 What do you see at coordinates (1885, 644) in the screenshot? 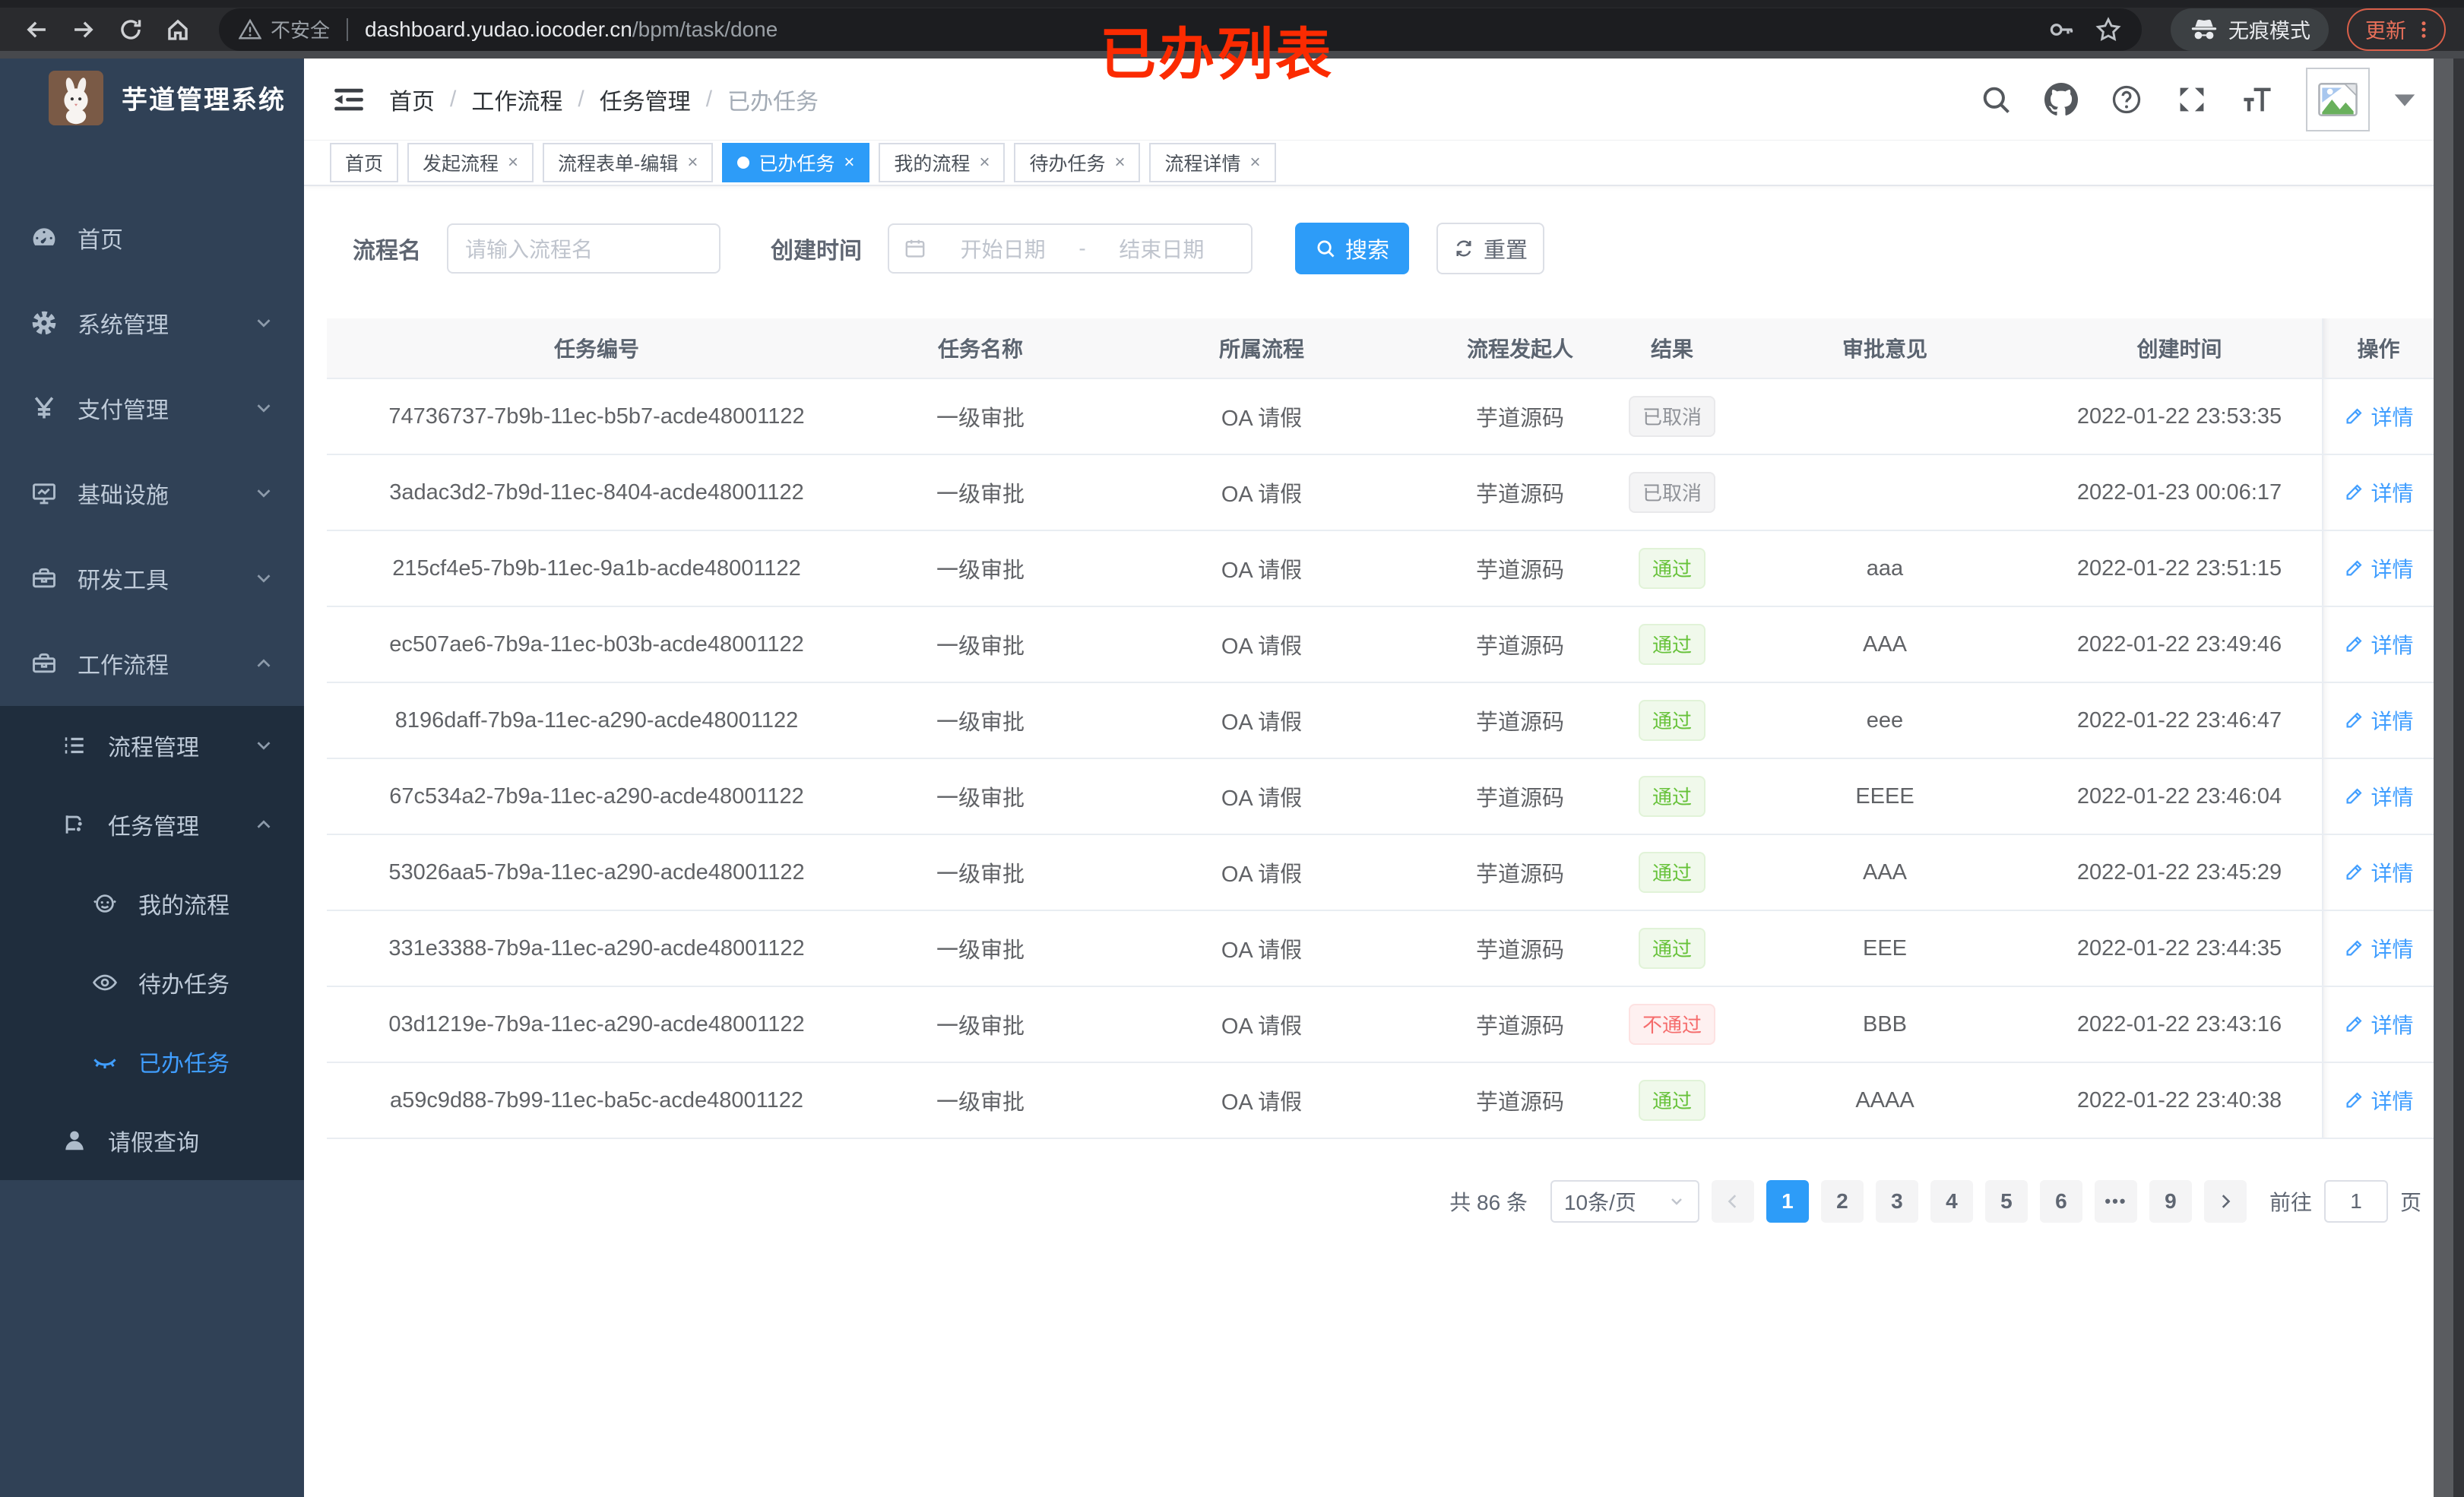
I see `comment-cell: AAA` at bounding box center [1885, 644].